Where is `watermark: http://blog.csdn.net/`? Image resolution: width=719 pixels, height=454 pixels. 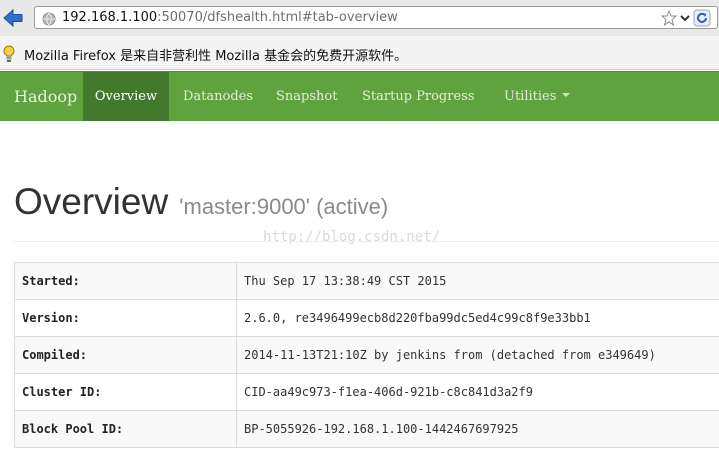 watermark: http://blog.csdn.net/ is located at coordinates (352, 237).